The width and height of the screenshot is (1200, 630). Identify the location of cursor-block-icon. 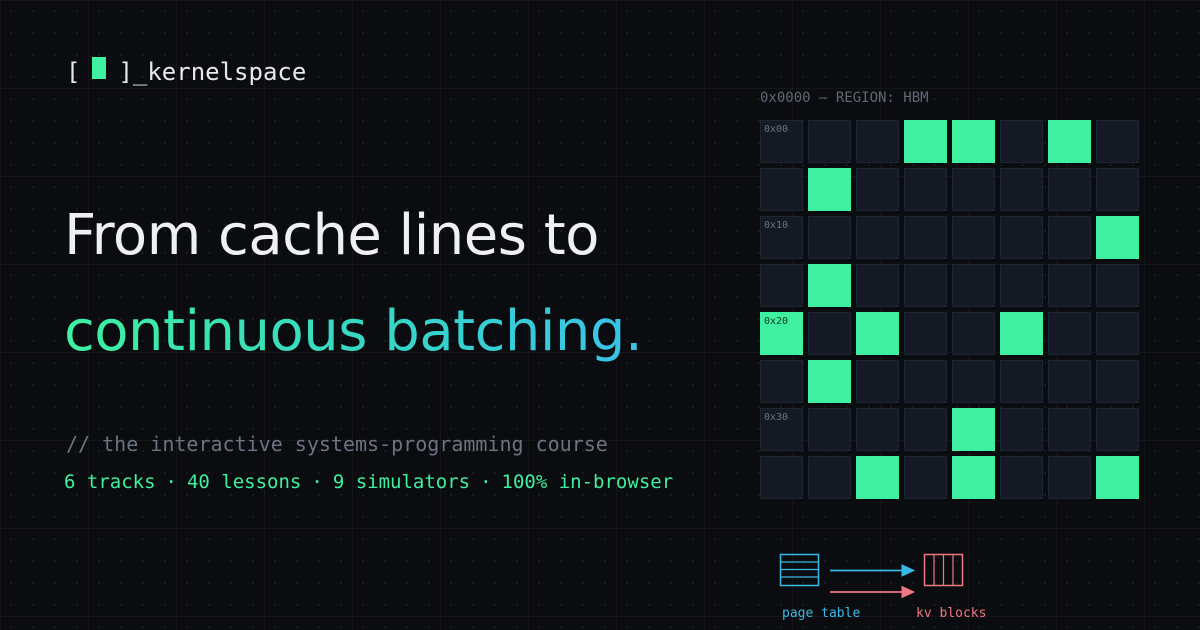
(99, 68).